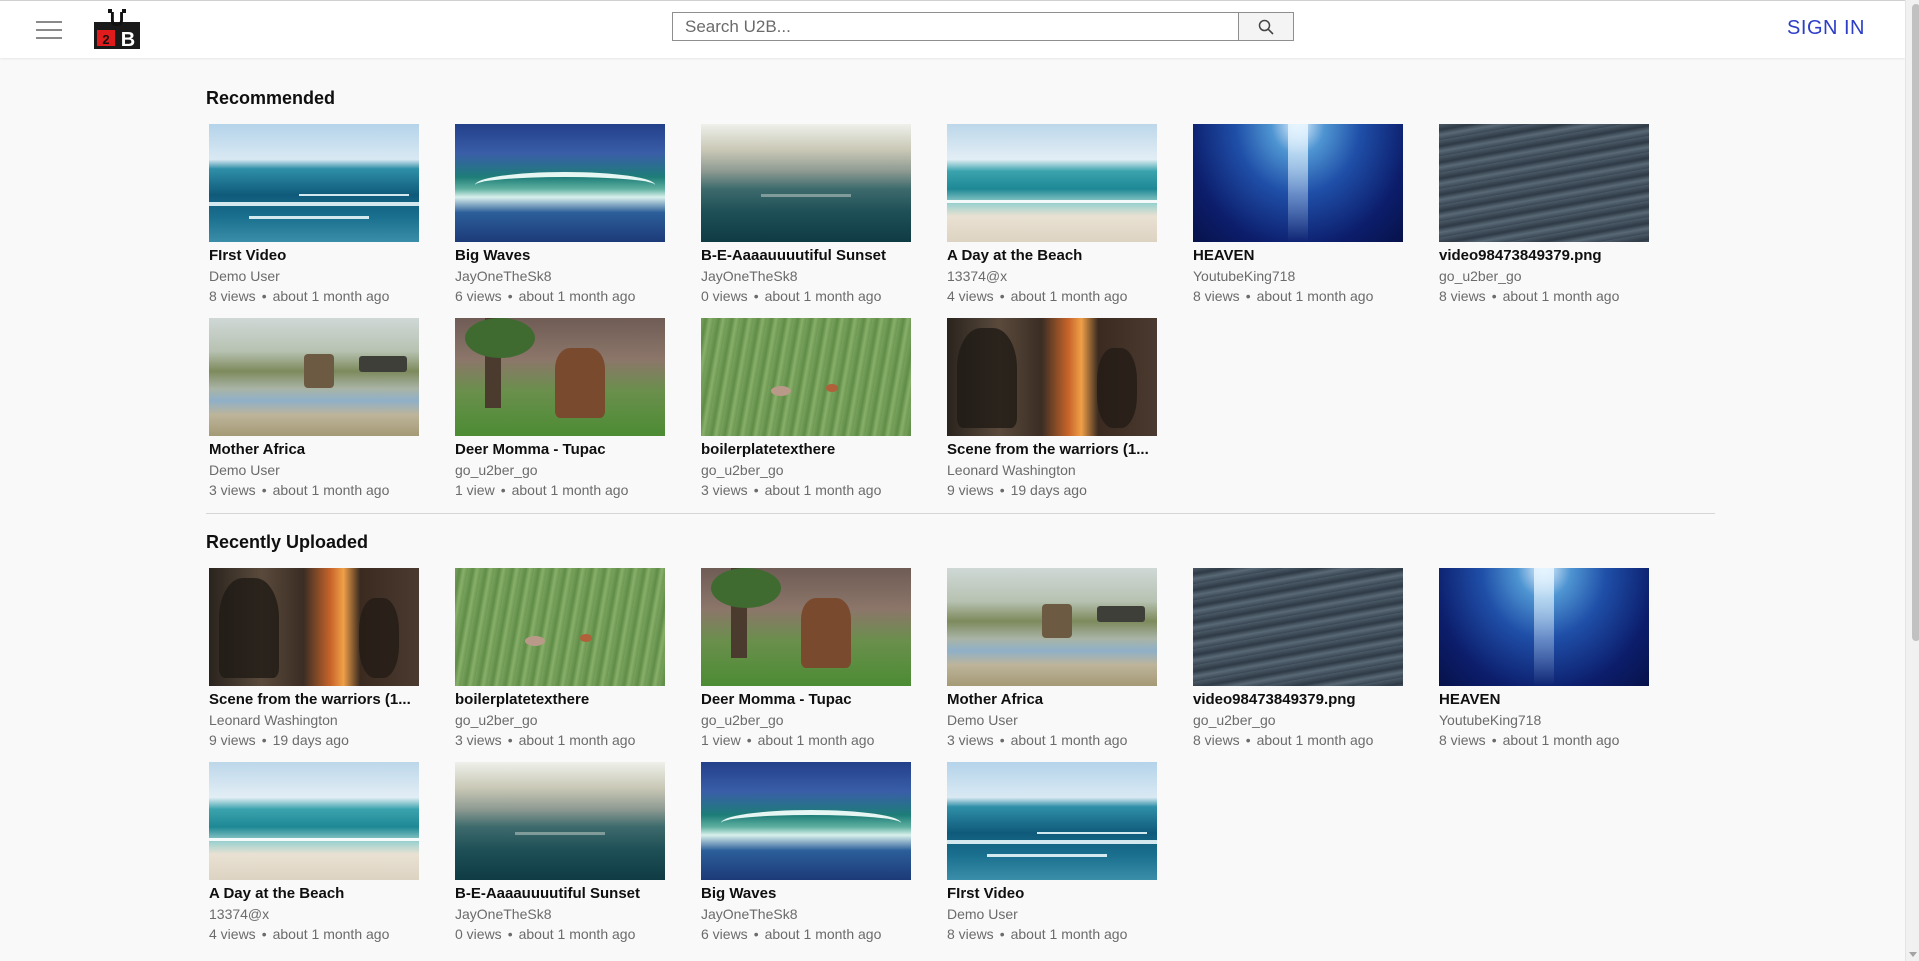 This screenshot has height=961, width=1919. What do you see at coordinates (232, 934) in the screenshot?
I see `view-count: 4 views` at bounding box center [232, 934].